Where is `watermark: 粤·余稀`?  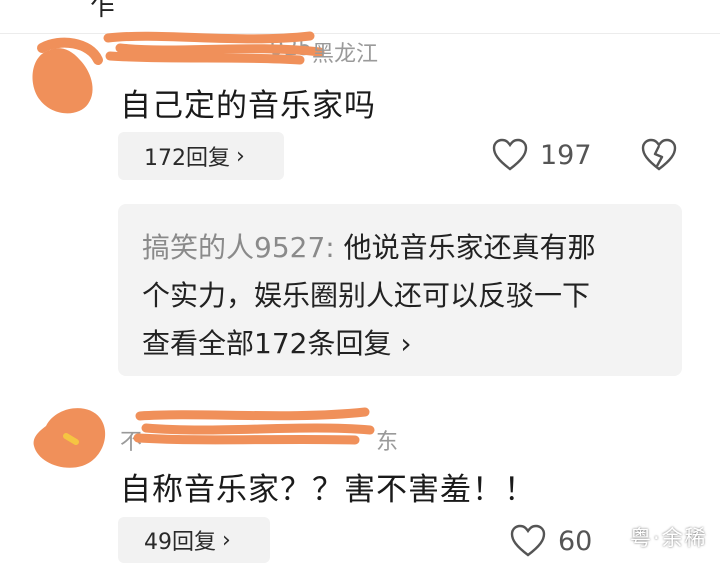 watermark: 粤·余稀 is located at coordinates (669, 538).